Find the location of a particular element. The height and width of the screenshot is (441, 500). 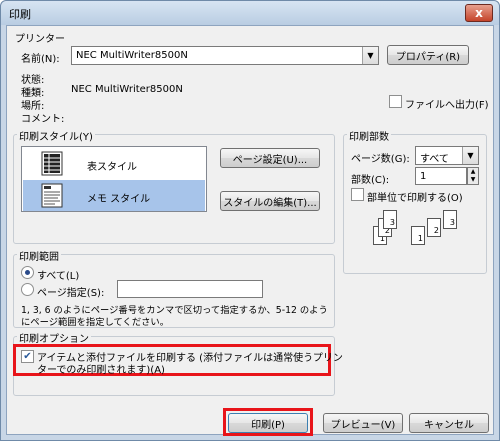

memo-style-icon is located at coordinates (52, 195).